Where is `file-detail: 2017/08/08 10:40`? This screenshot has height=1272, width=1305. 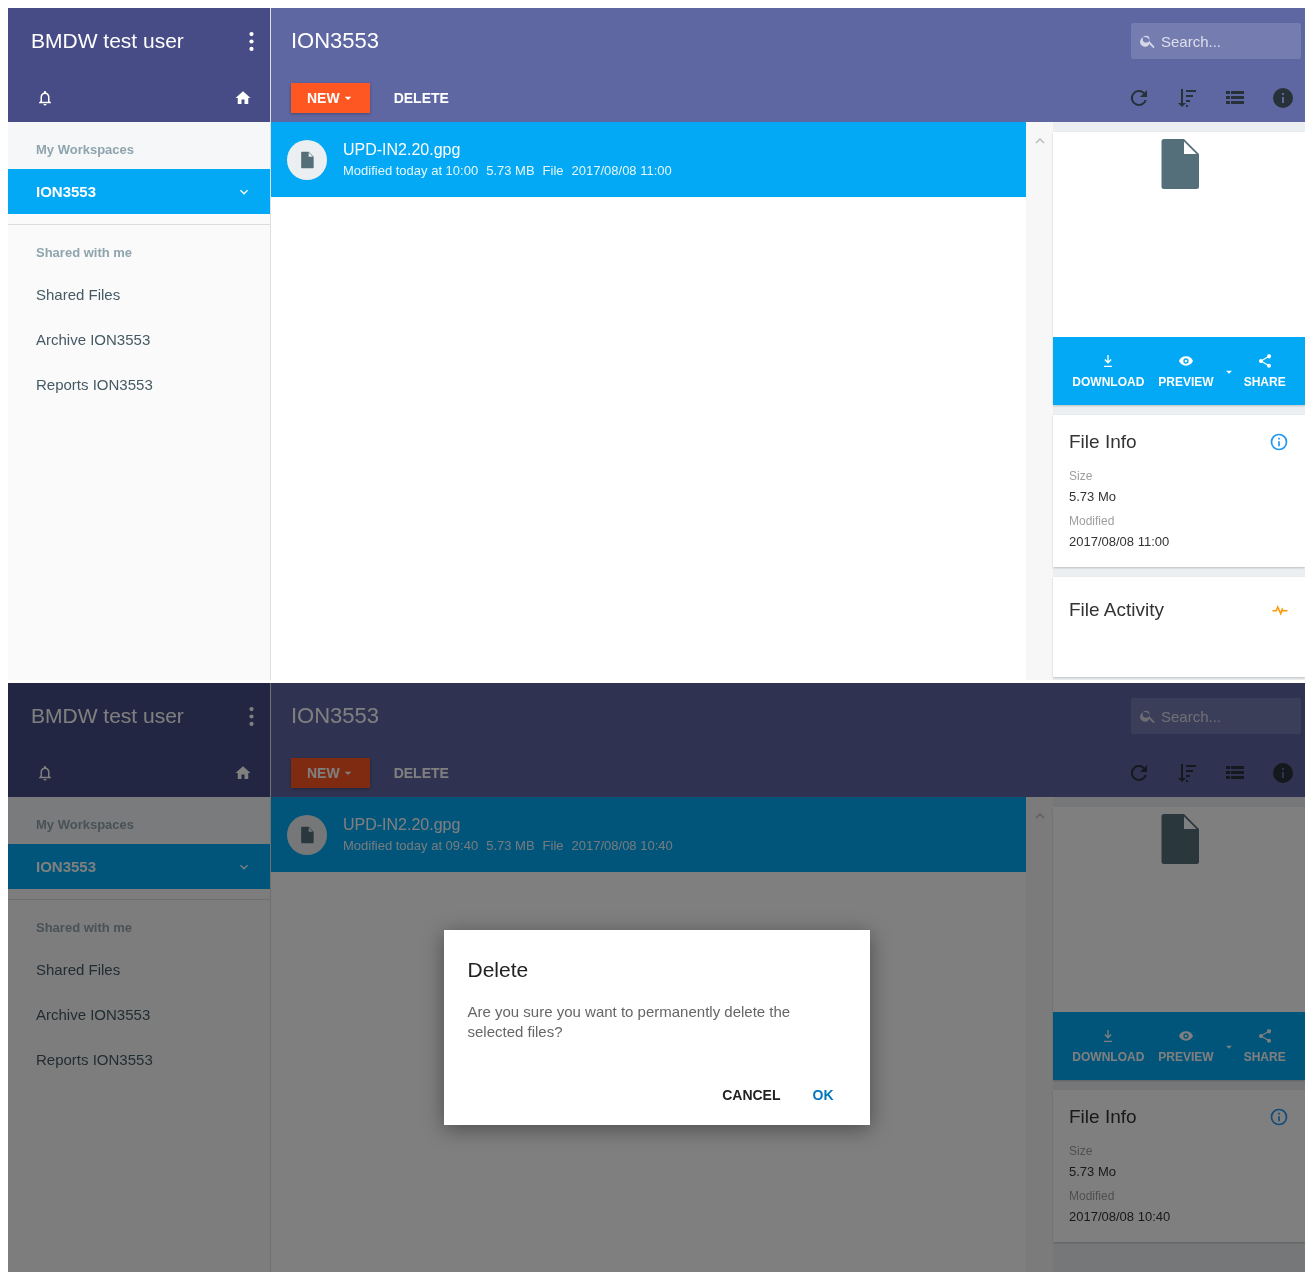
file-detail: 2017/08/08 10:40 is located at coordinates (622, 845).